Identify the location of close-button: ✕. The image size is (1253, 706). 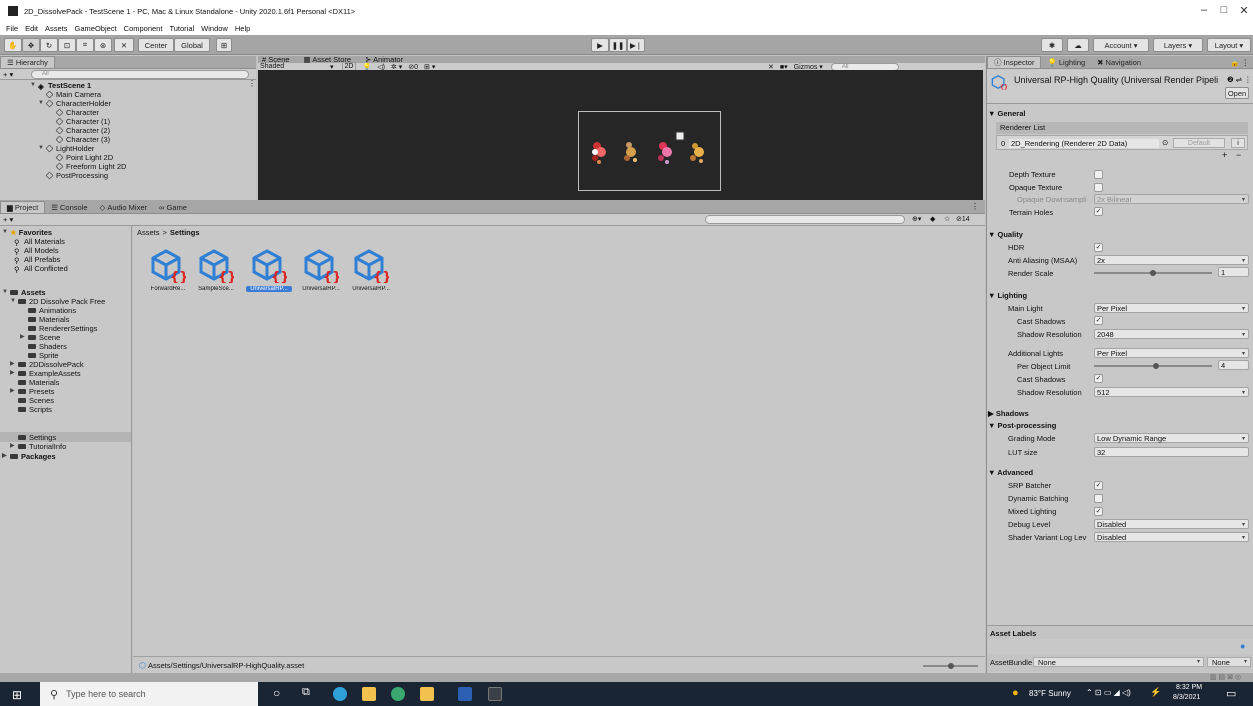
(1242, 10).